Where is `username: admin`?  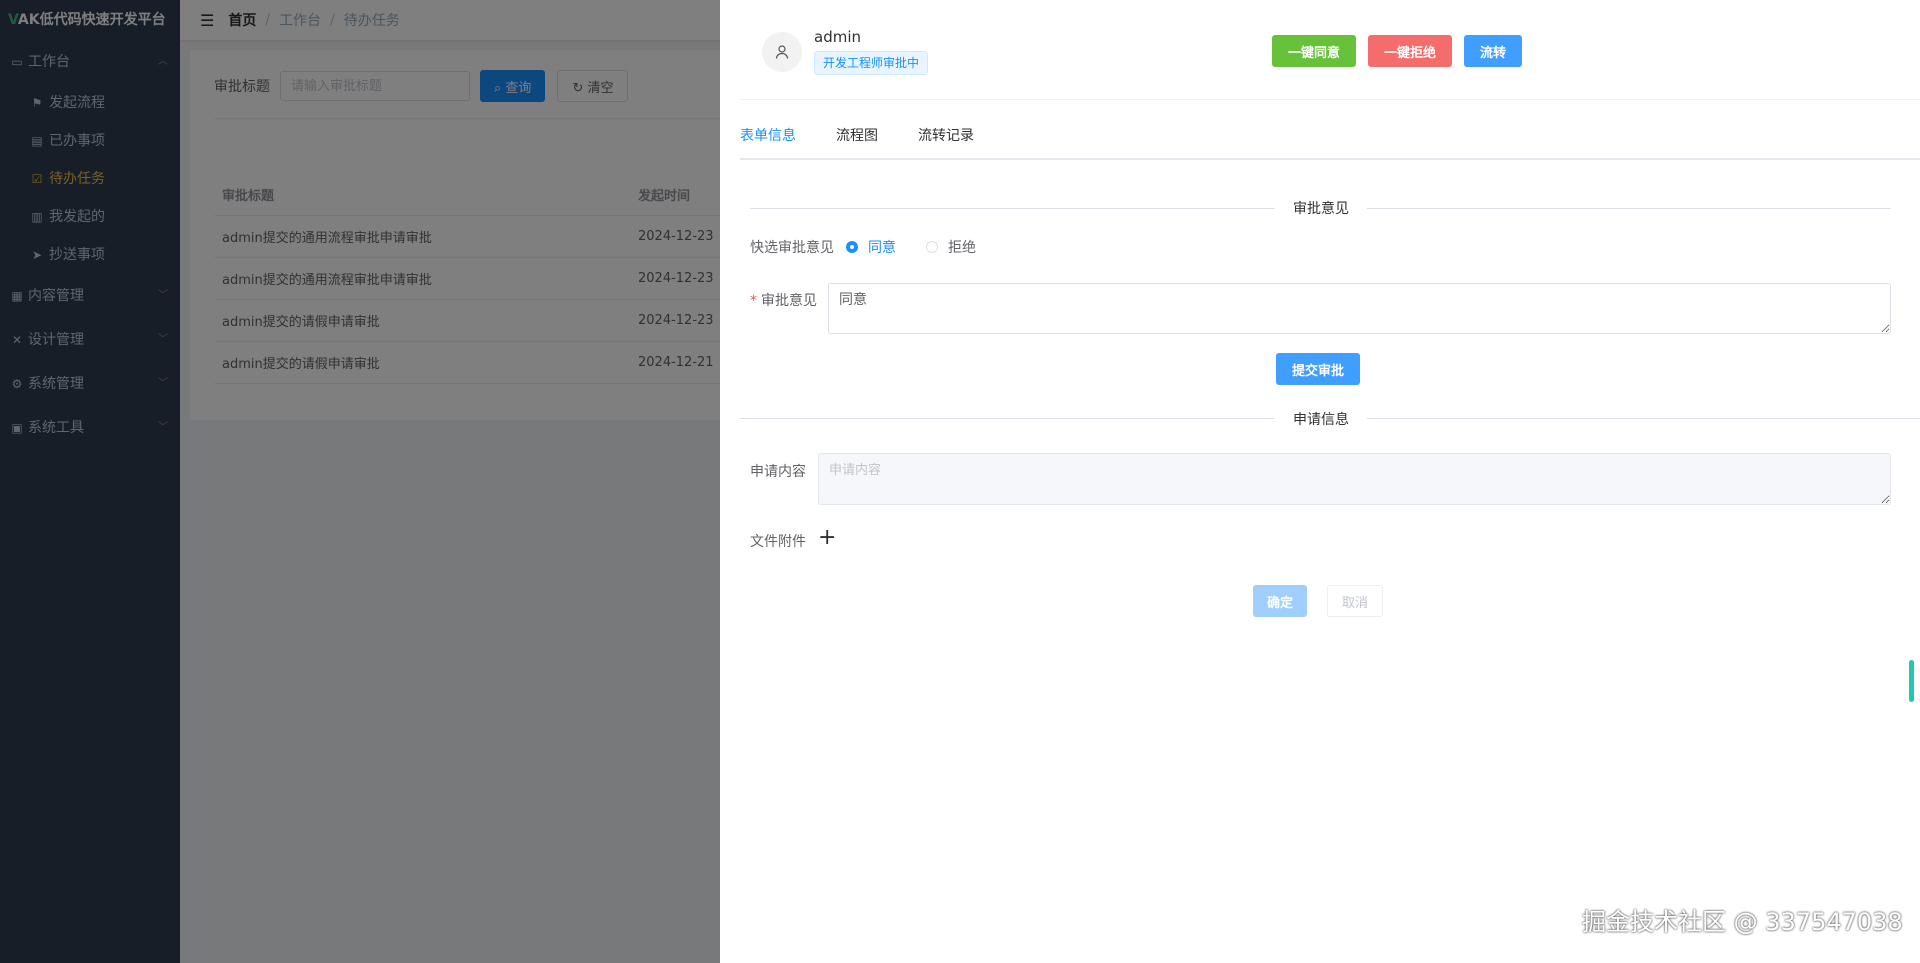
username: admin is located at coordinates (837, 37).